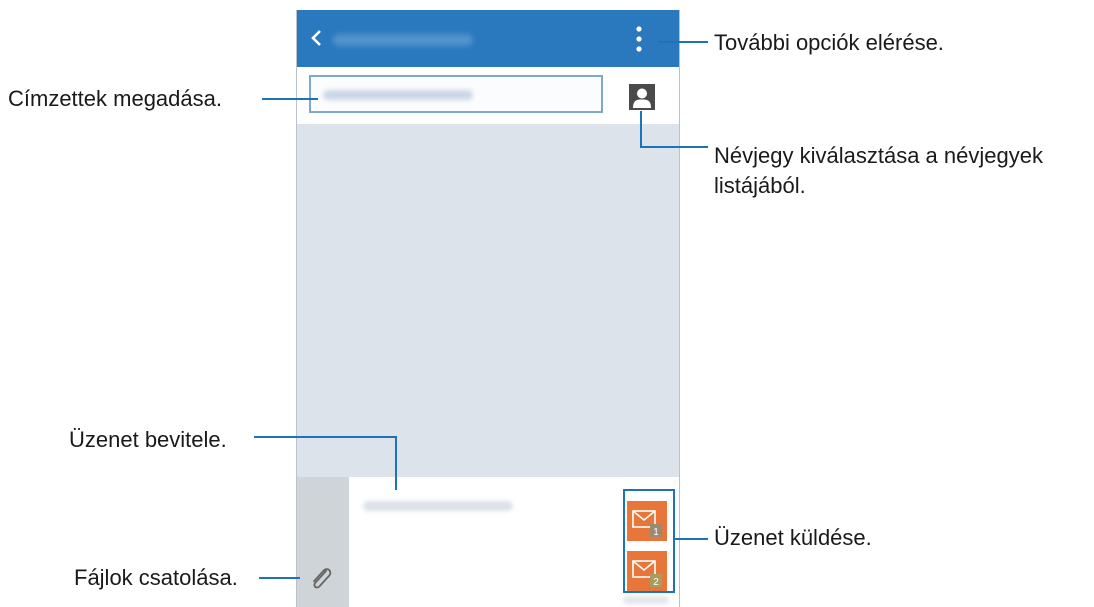 The width and height of the screenshot is (1094, 607). I want to click on callout-message-entry: Üzenet bevitele., so click(148, 439).